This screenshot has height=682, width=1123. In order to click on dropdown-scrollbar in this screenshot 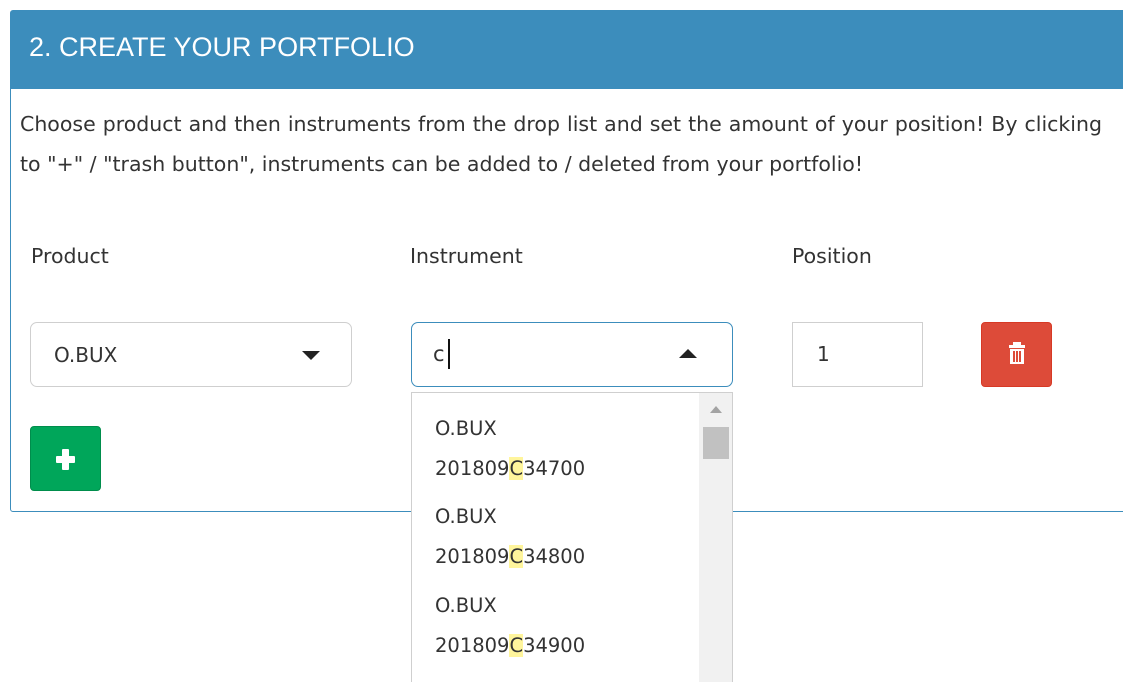, I will do `click(715, 537)`.